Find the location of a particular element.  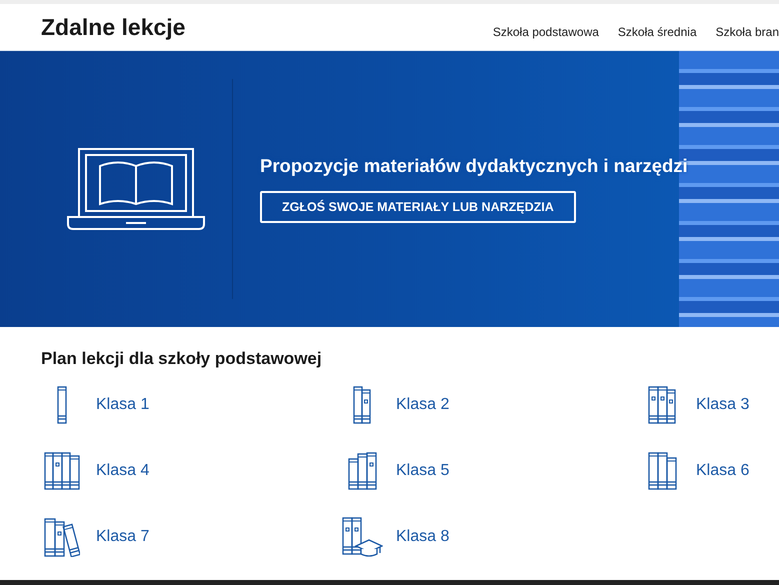

laptop-book-icon is located at coordinates (136, 189).